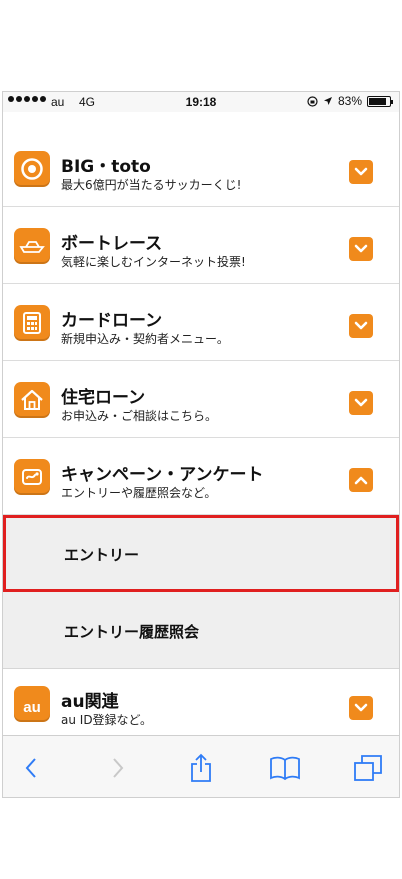  Describe the element at coordinates (201, 704) in the screenshot. I see `menu-item-au-related: au au関連 au ID登録など。` at that location.